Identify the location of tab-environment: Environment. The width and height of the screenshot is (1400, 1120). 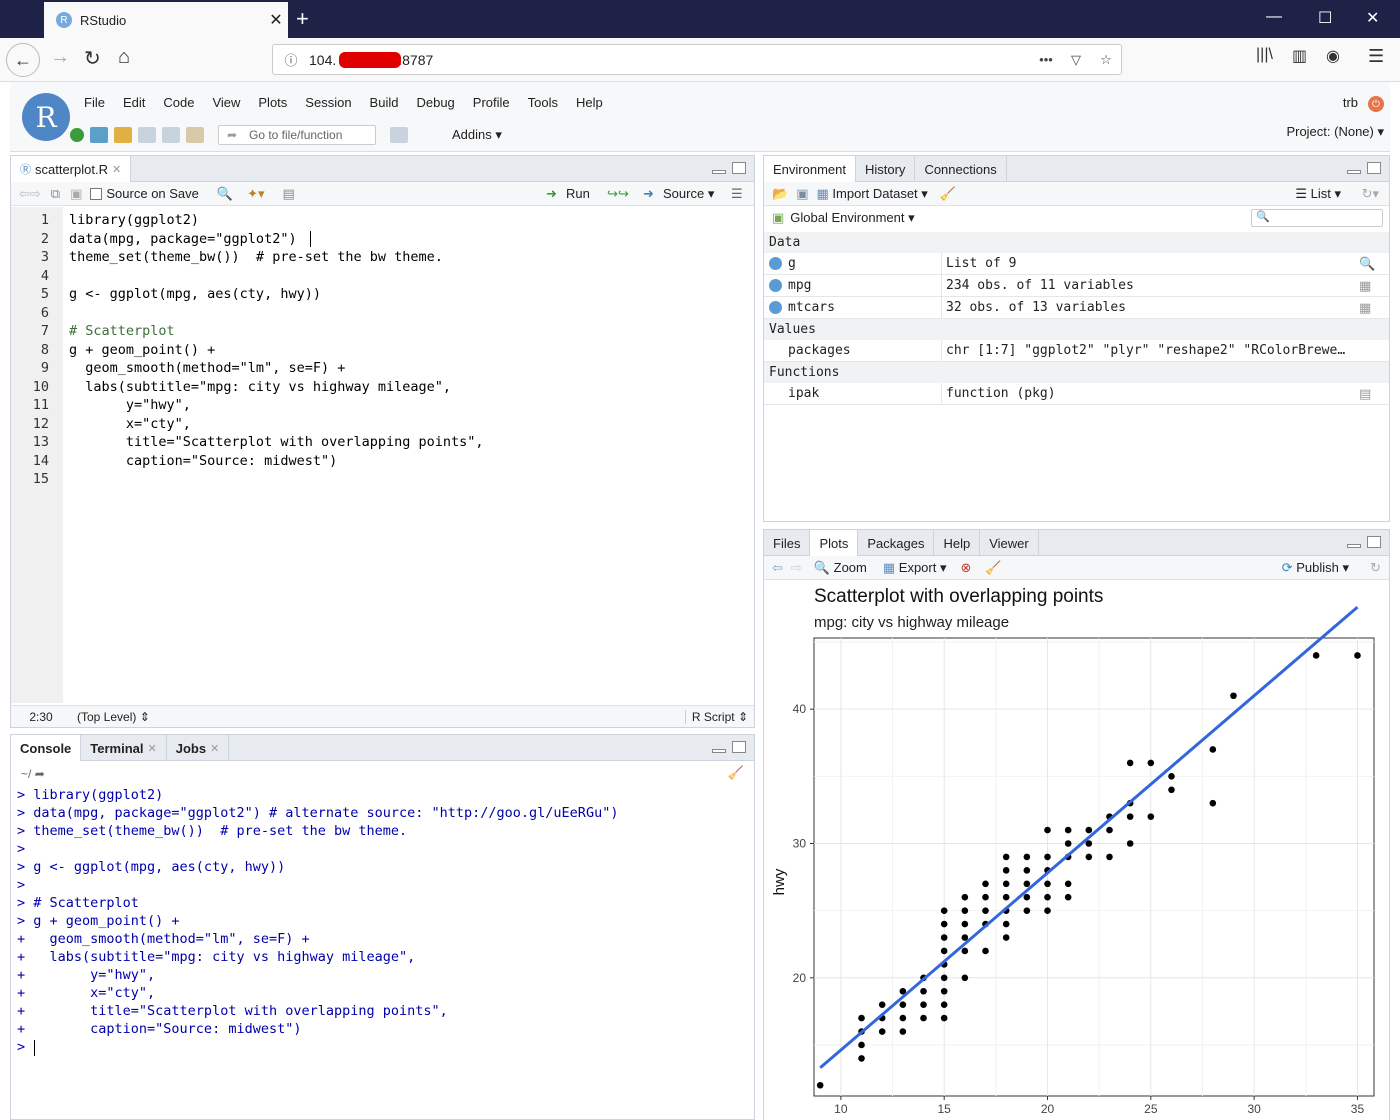
(810, 169).